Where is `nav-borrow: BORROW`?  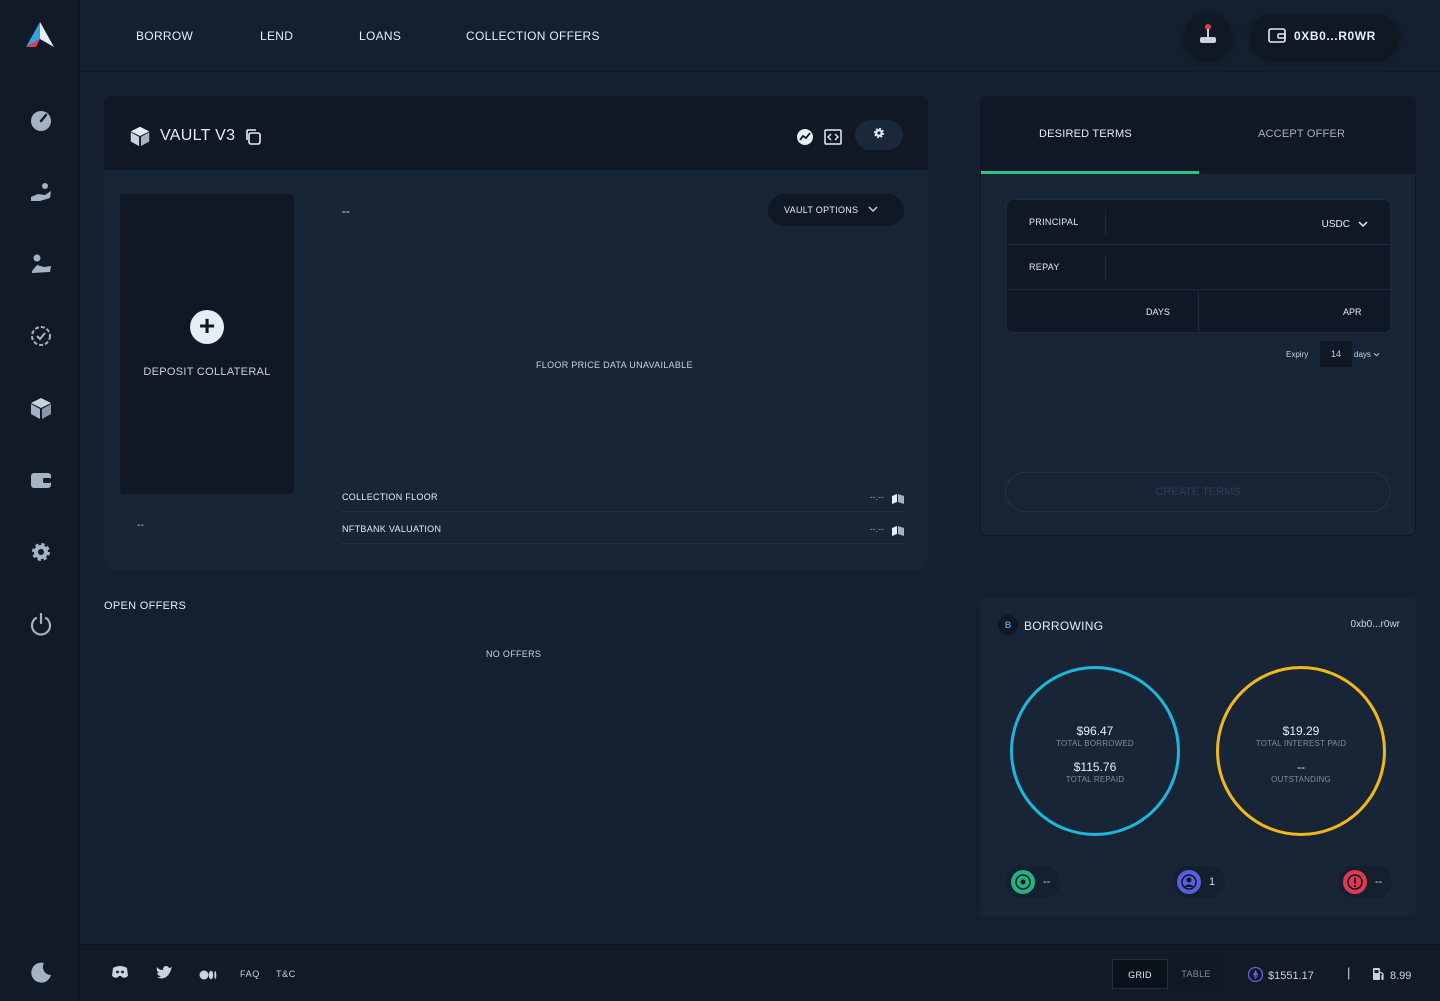
nav-borrow: BORROW is located at coordinates (164, 36).